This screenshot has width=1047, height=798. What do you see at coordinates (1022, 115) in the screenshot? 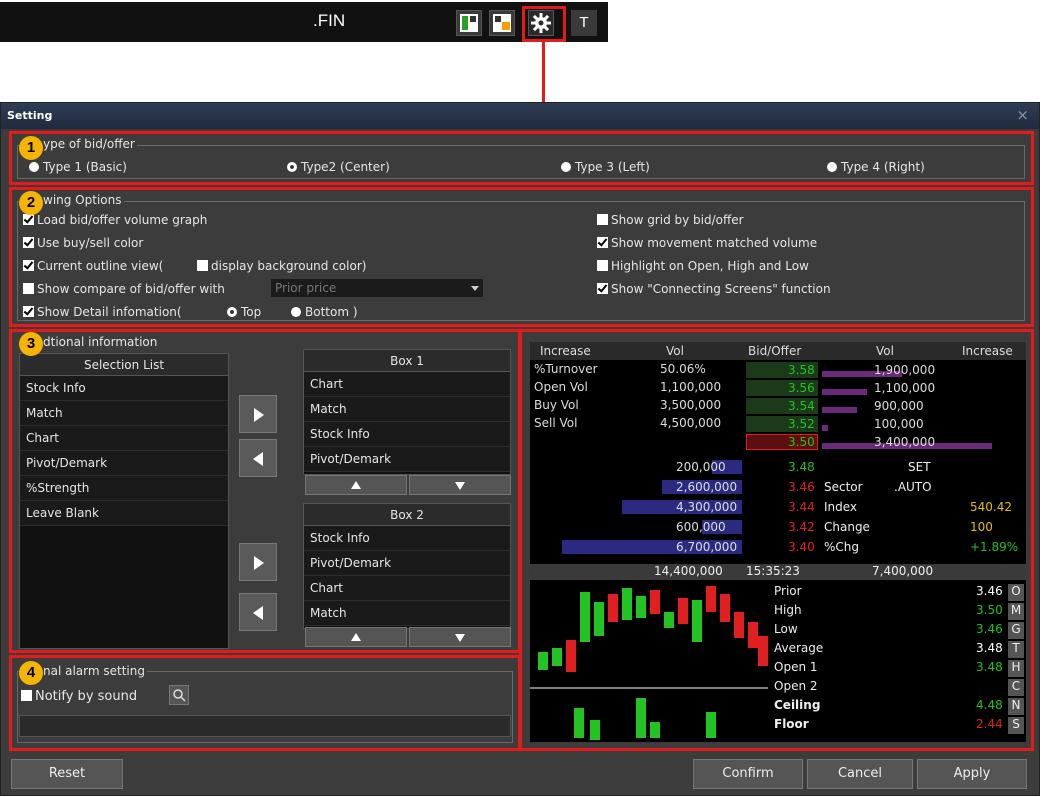
I see `close-icon: ×` at bounding box center [1022, 115].